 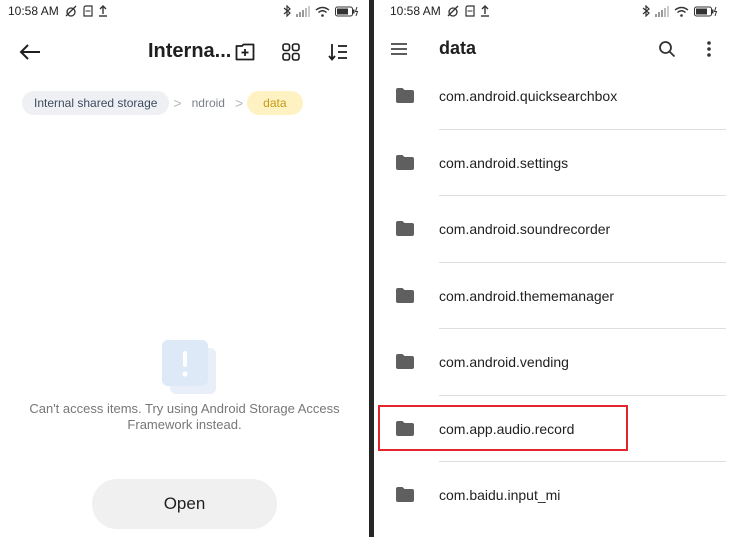 What do you see at coordinates (504, 162) in the screenshot?
I see `file-name: com.android.settings` at bounding box center [504, 162].